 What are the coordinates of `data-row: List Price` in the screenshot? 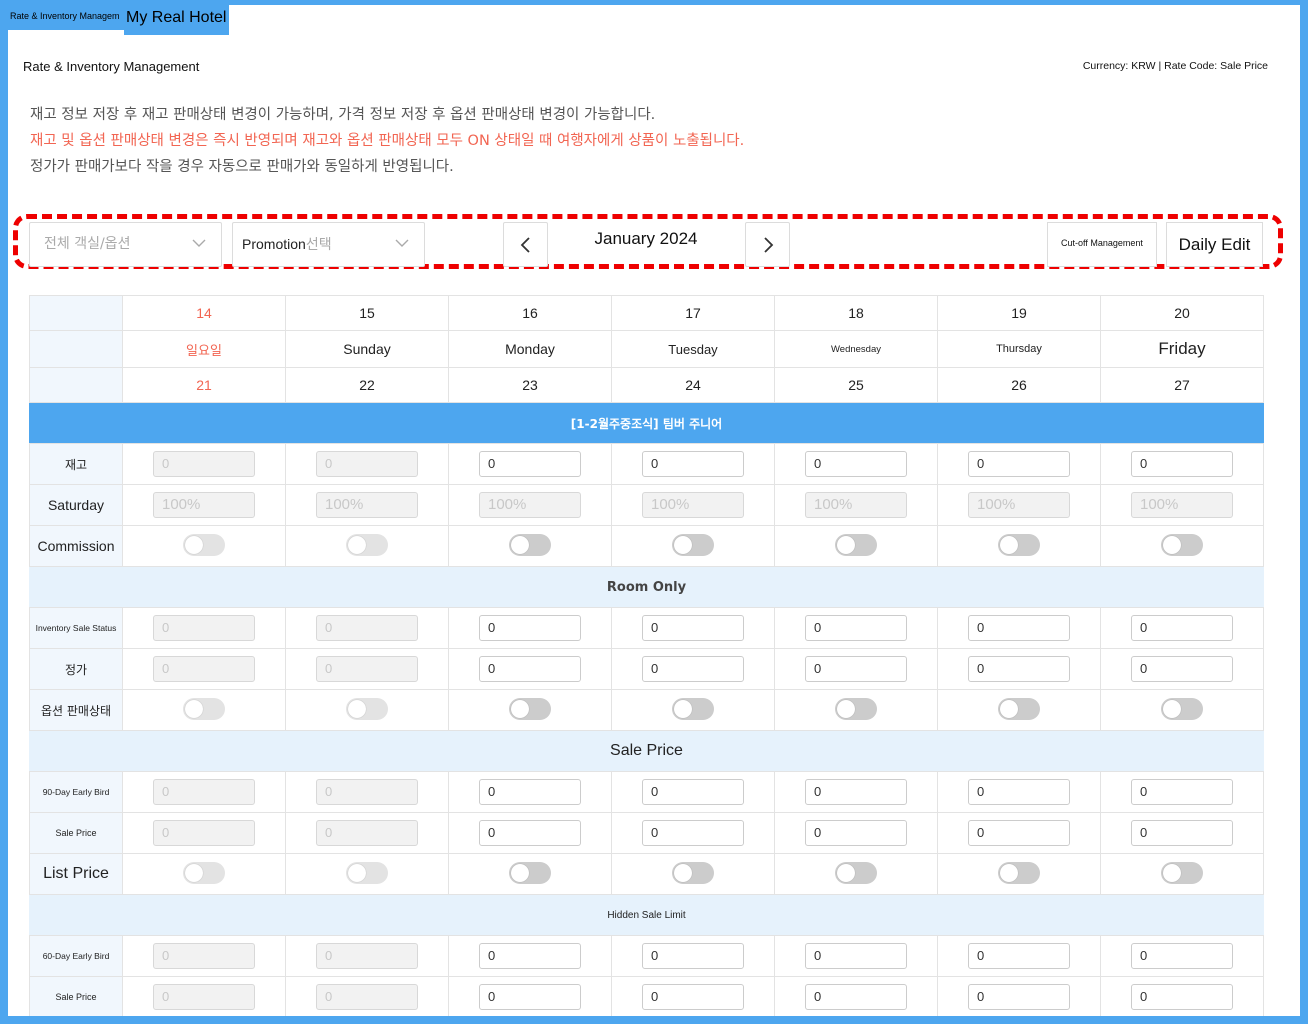 It's located at (646, 874).